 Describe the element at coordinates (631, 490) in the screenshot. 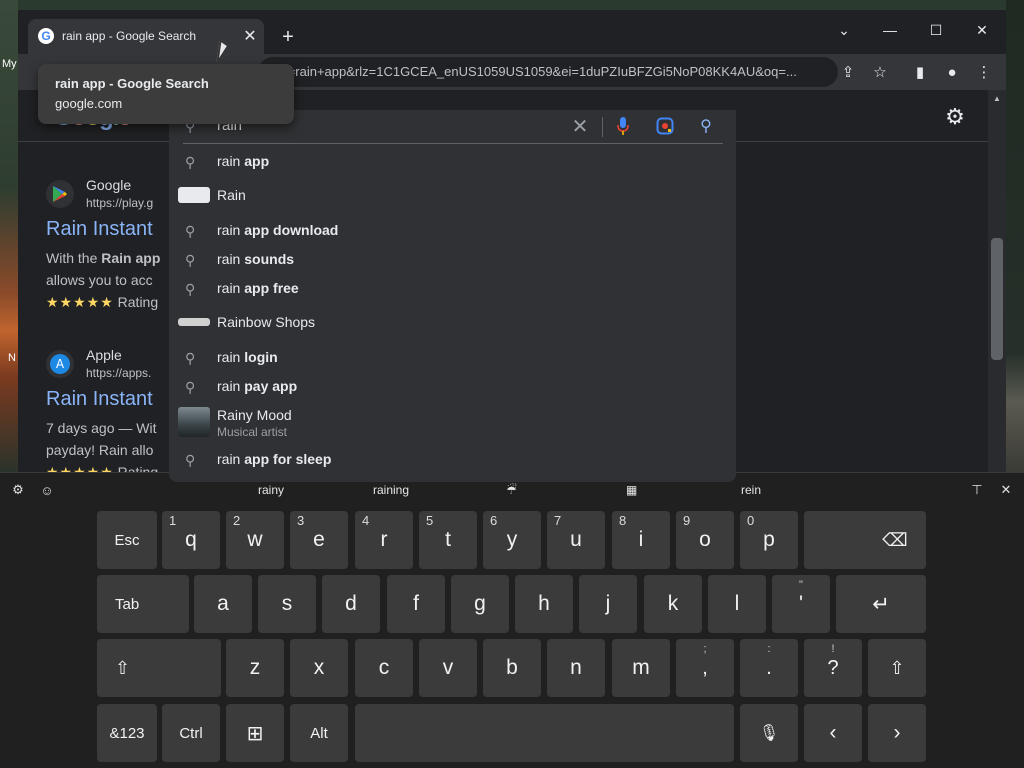

I see `candidate-emoji: ▦` at that location.